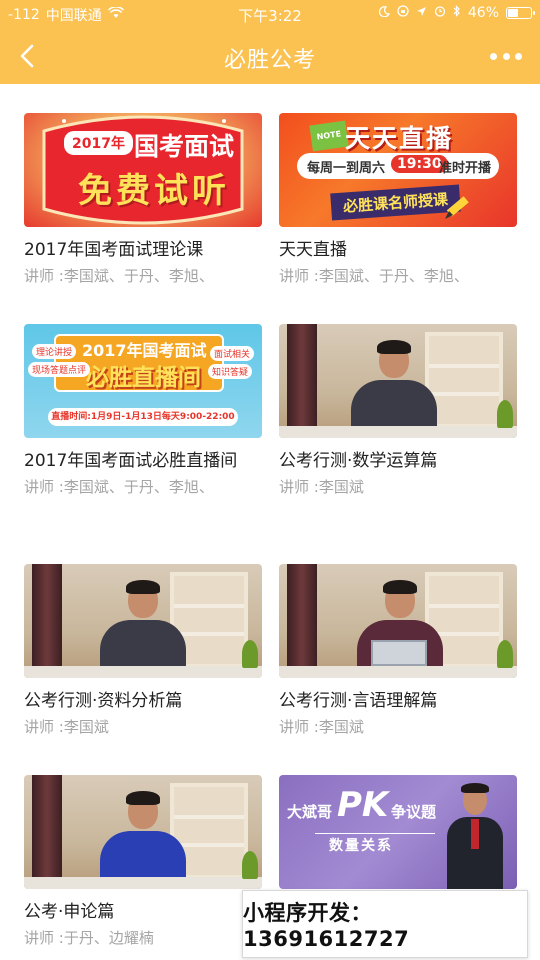 Image resolution: width=540 pixels, height=960 pixels. Describe the element at coordinates (269, 60) in the screenshot. I see `page-title: 必胜公考` at that location.